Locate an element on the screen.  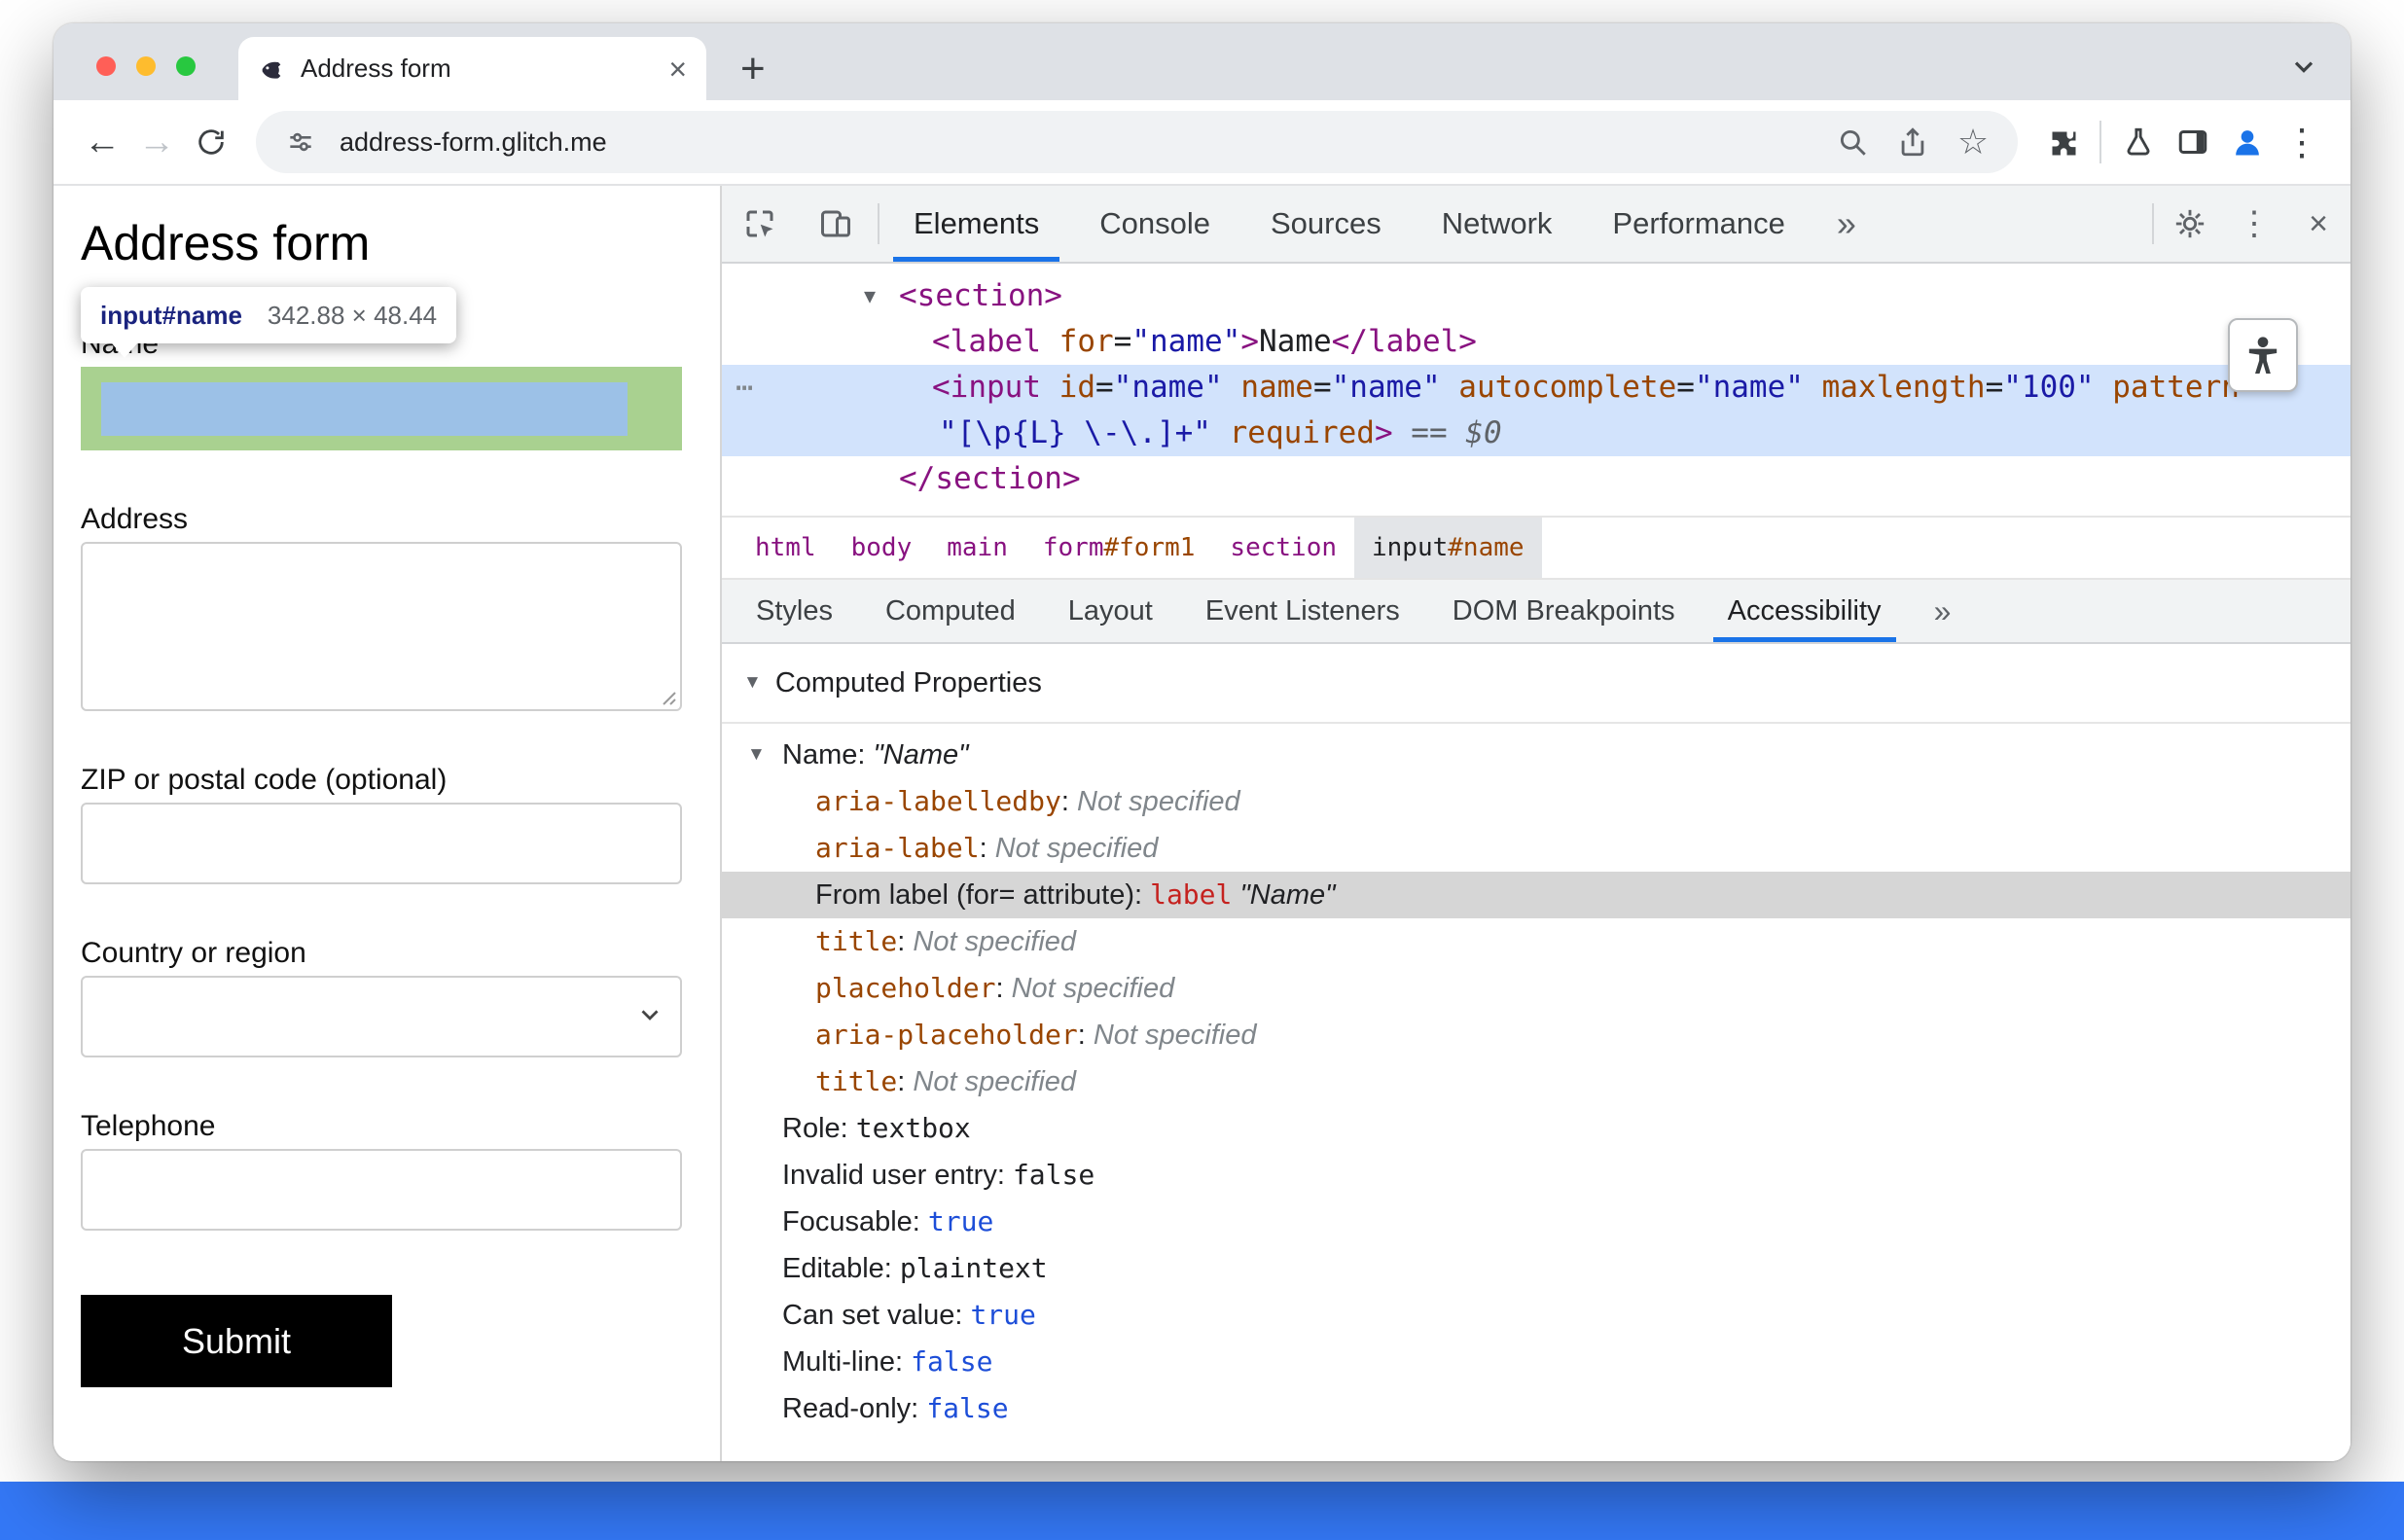
devtools-tab-performance: Performance is located at coordinates (1698, 224).